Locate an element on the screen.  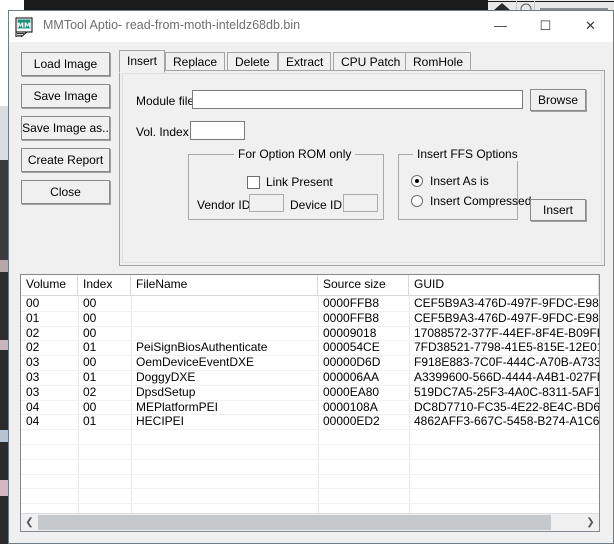
cell-source-size: 0000EA80 is located at coordinates (351, 391).